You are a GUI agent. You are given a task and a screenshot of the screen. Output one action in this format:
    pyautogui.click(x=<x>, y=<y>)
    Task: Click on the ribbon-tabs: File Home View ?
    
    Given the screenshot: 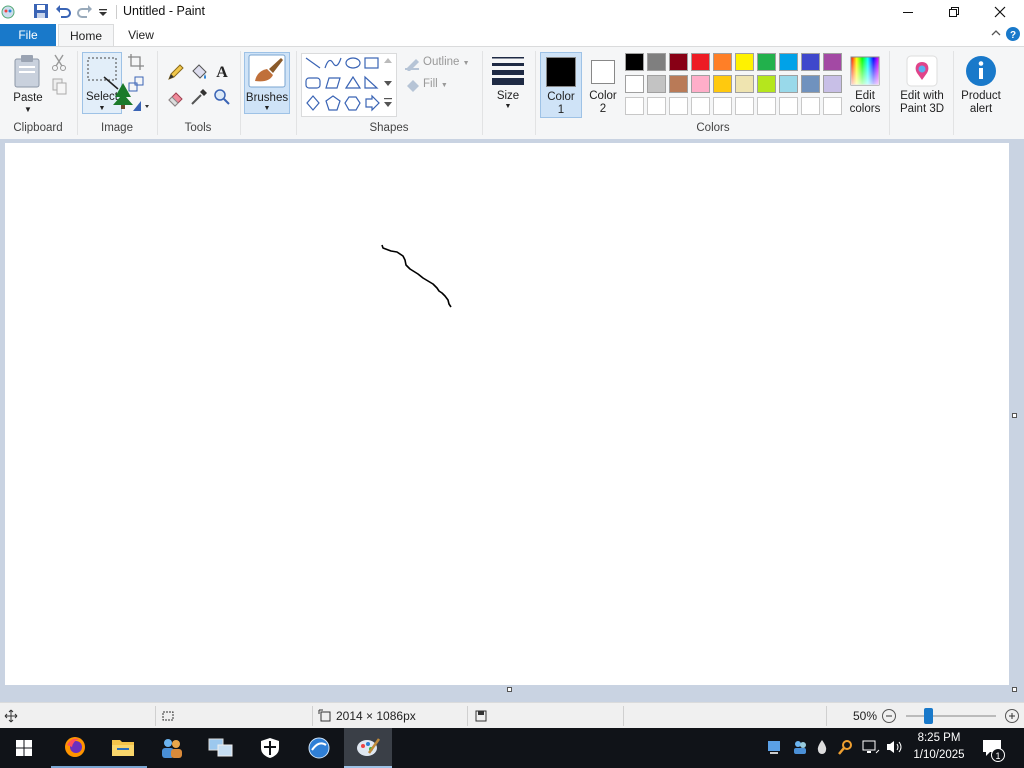 What is the action you would take?
    pyautogui.click(x=512, y=35)
    